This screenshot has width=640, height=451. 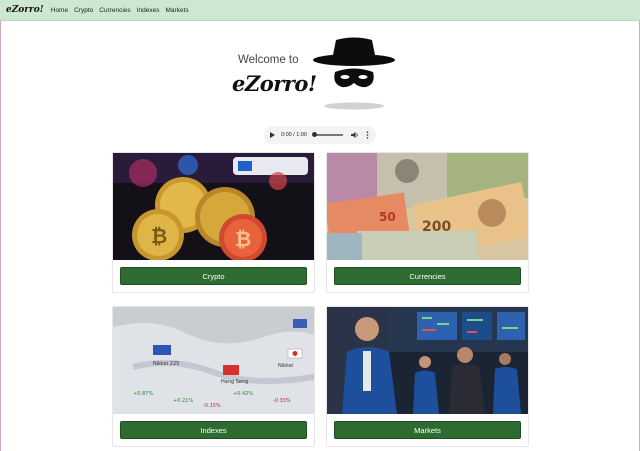 I want to click on logo-text: eZorro!, so click(x=274, y=83).